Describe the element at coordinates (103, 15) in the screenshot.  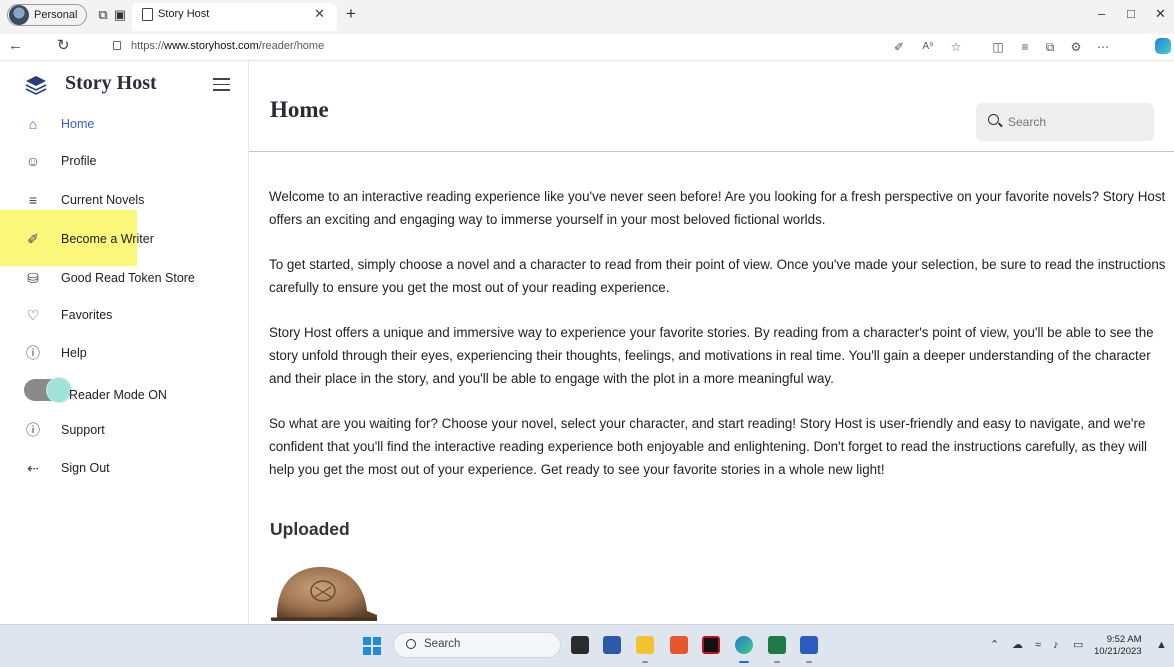
I see `workspaces-icon: ⧉` at that location.